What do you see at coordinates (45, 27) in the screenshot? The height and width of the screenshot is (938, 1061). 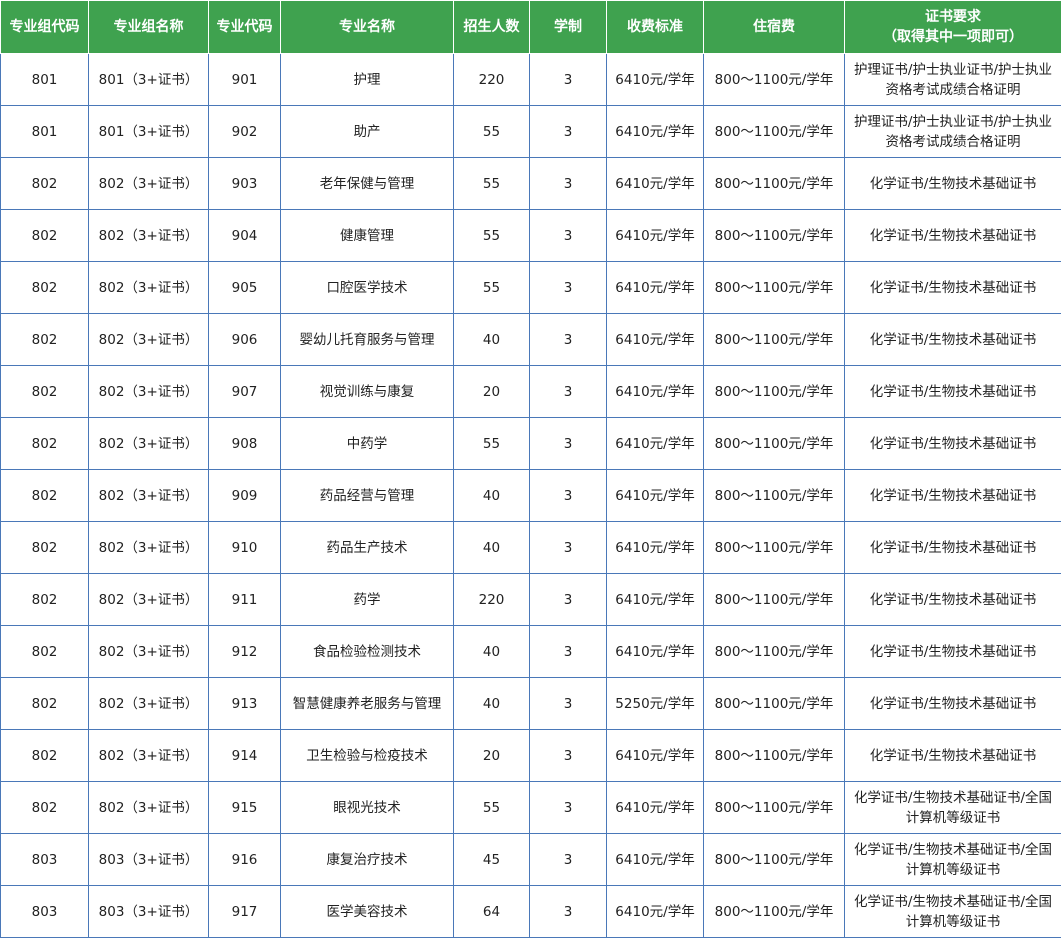 I see `header-group-code: 专业组代码` at bounding box center [45, 27].